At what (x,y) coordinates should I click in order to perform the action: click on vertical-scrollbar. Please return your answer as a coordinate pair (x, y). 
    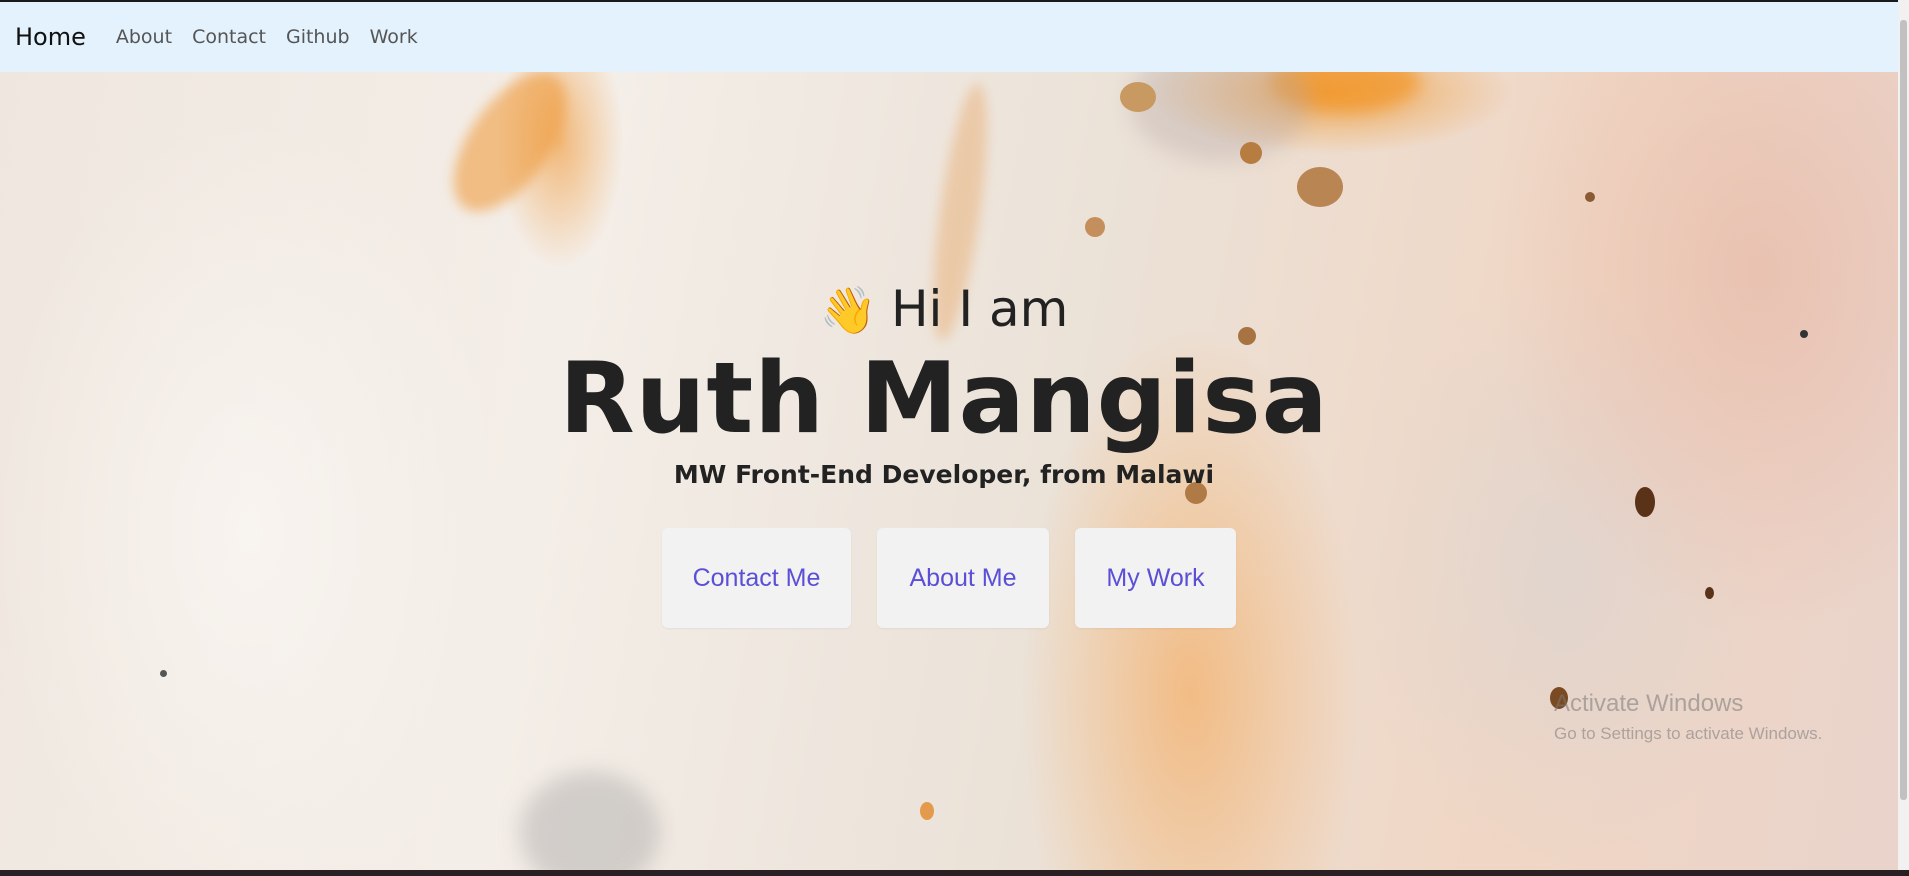
    Looking at the image, I should click on (1903, 435).